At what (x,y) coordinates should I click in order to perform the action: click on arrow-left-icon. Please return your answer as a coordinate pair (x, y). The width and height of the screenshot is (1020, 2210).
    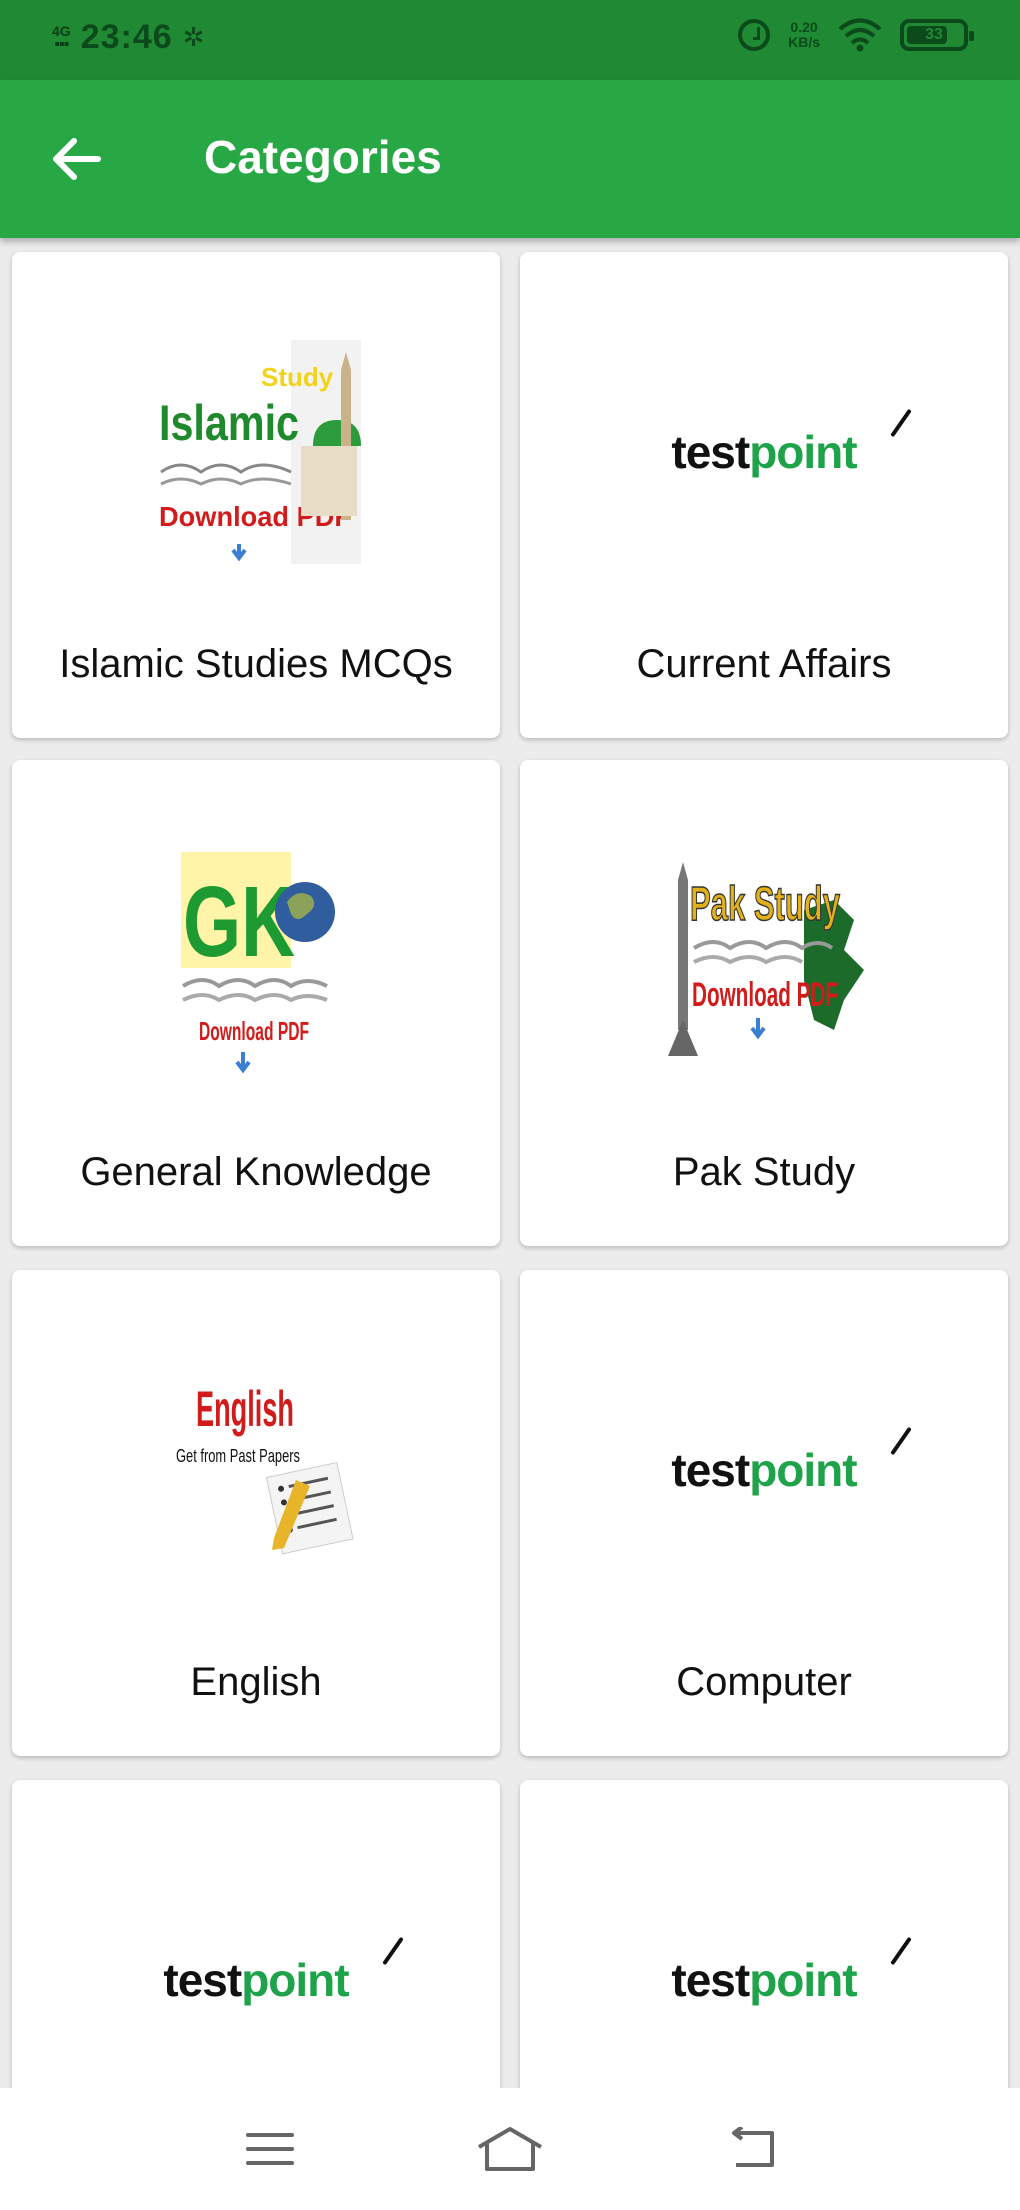
    Looking at the image, I should click on (77, 159).